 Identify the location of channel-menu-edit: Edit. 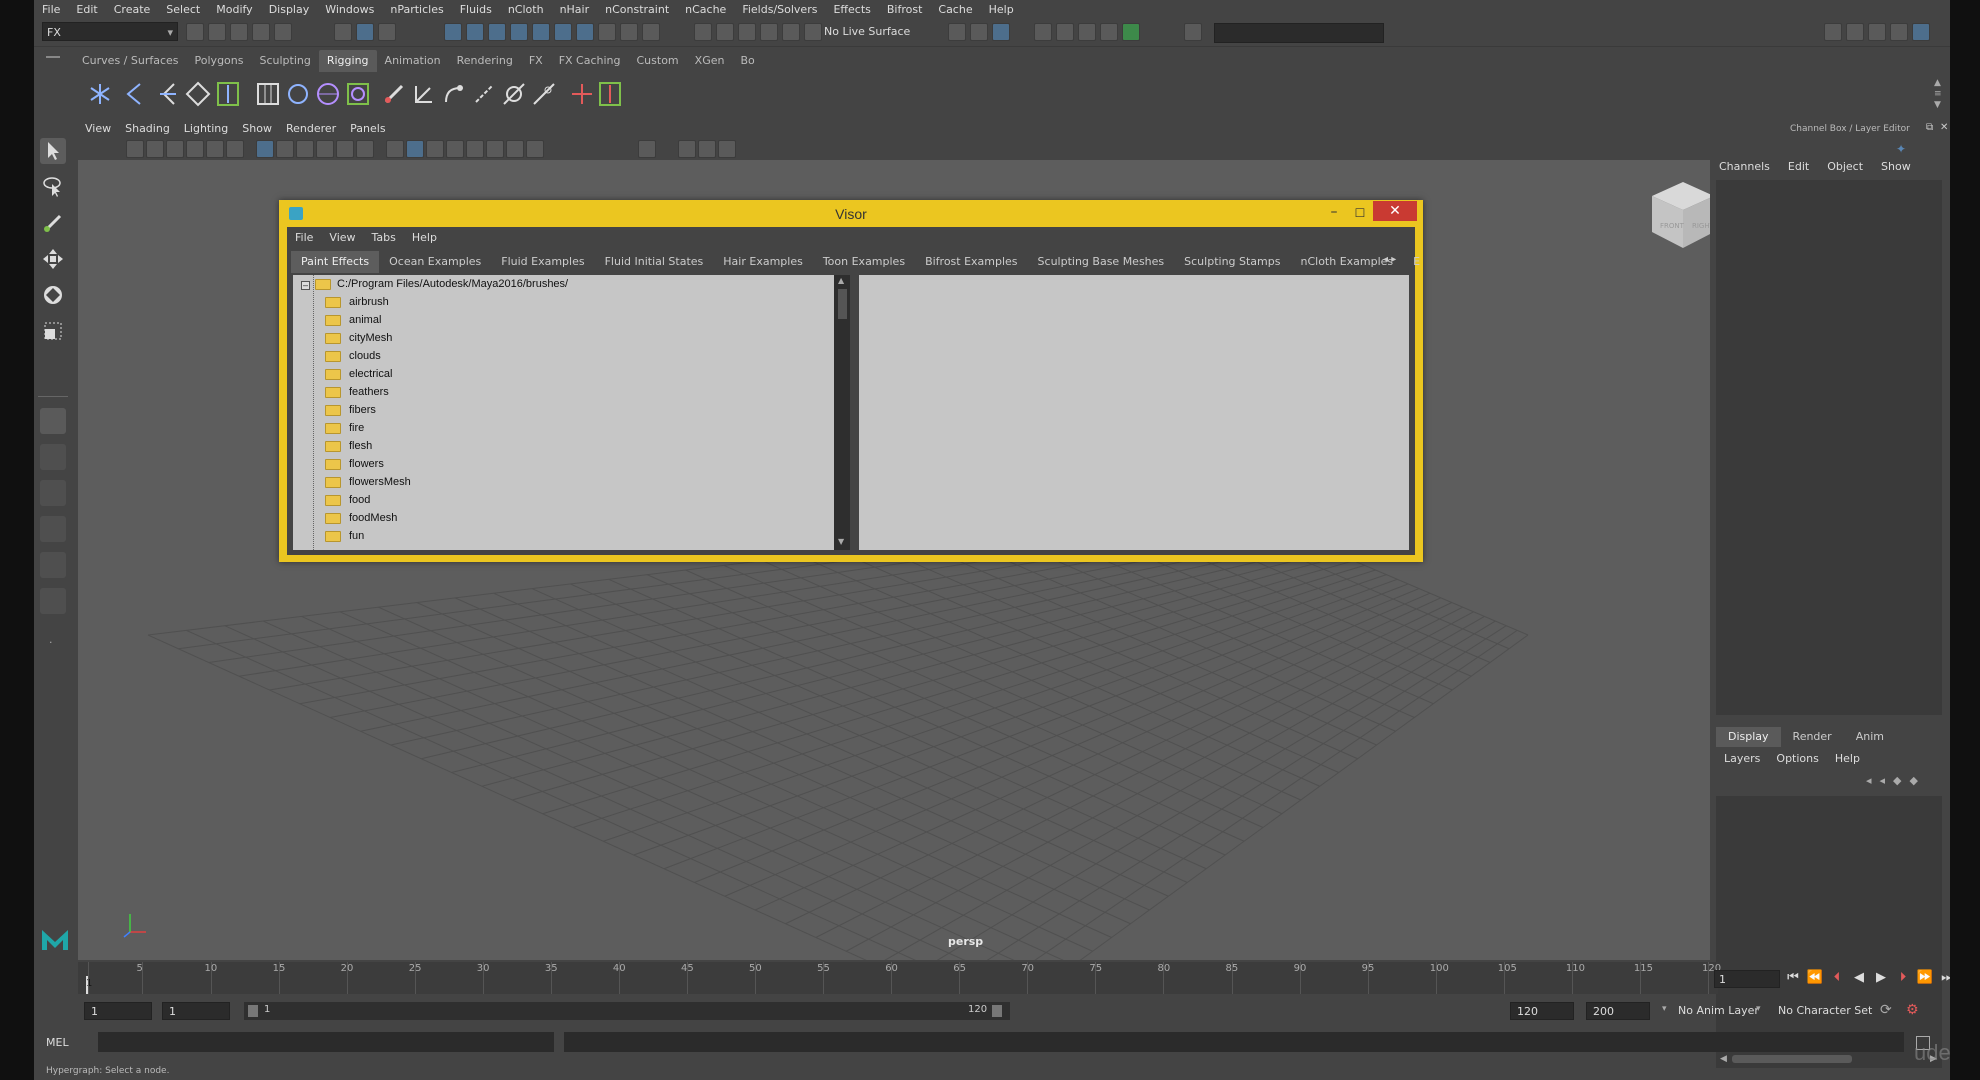
(1798, 166).